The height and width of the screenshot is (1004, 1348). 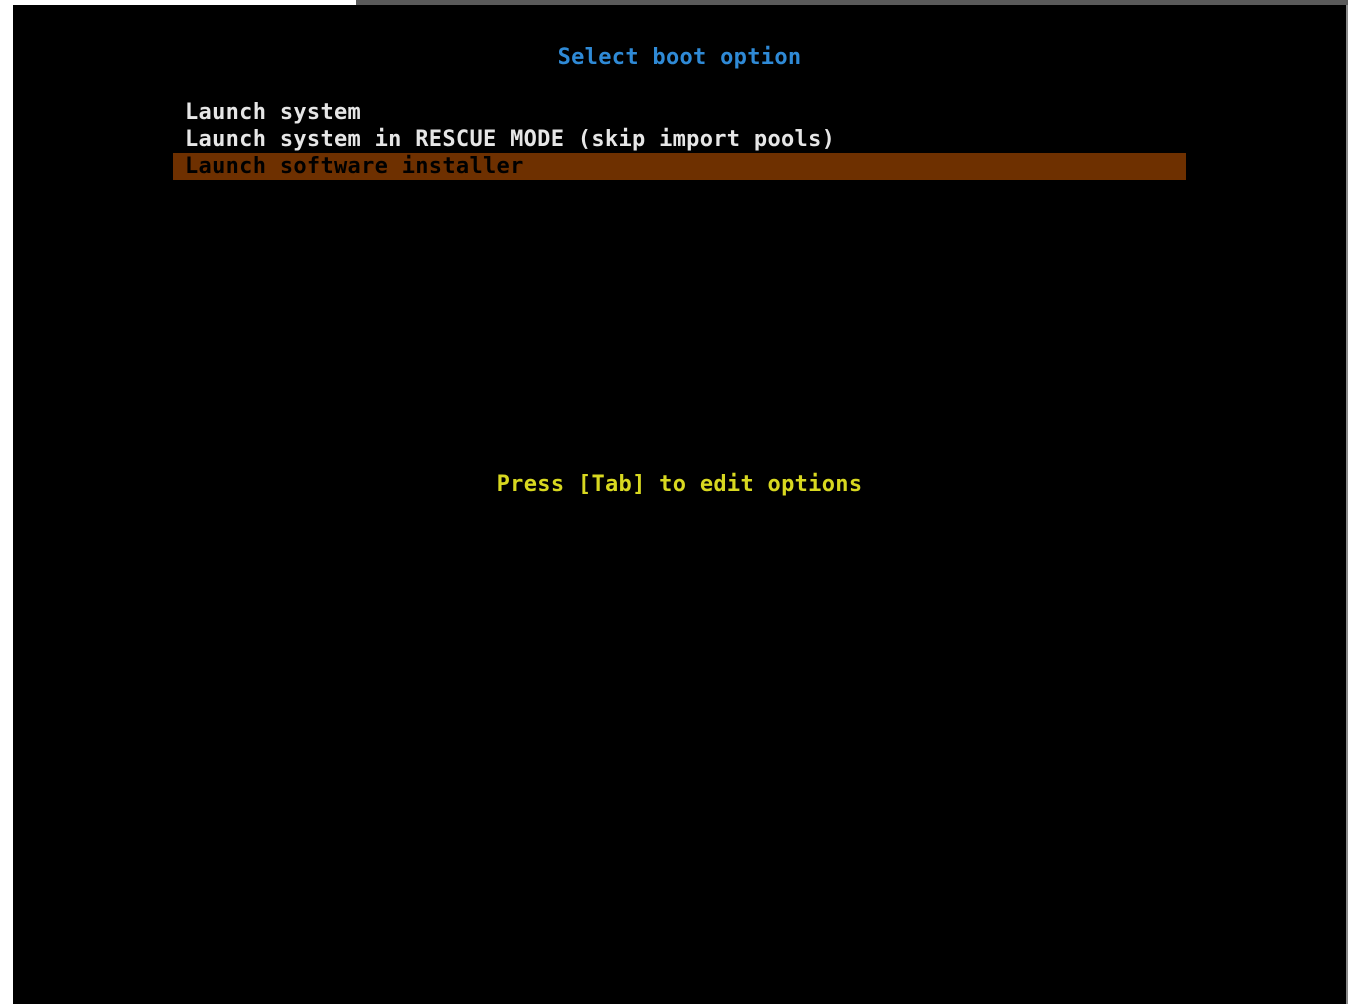 What do you see at coordinates (679, 112) in the screenshot?
I see `boot-option-launch-system: Launch system` at bounding box center [679, 112].